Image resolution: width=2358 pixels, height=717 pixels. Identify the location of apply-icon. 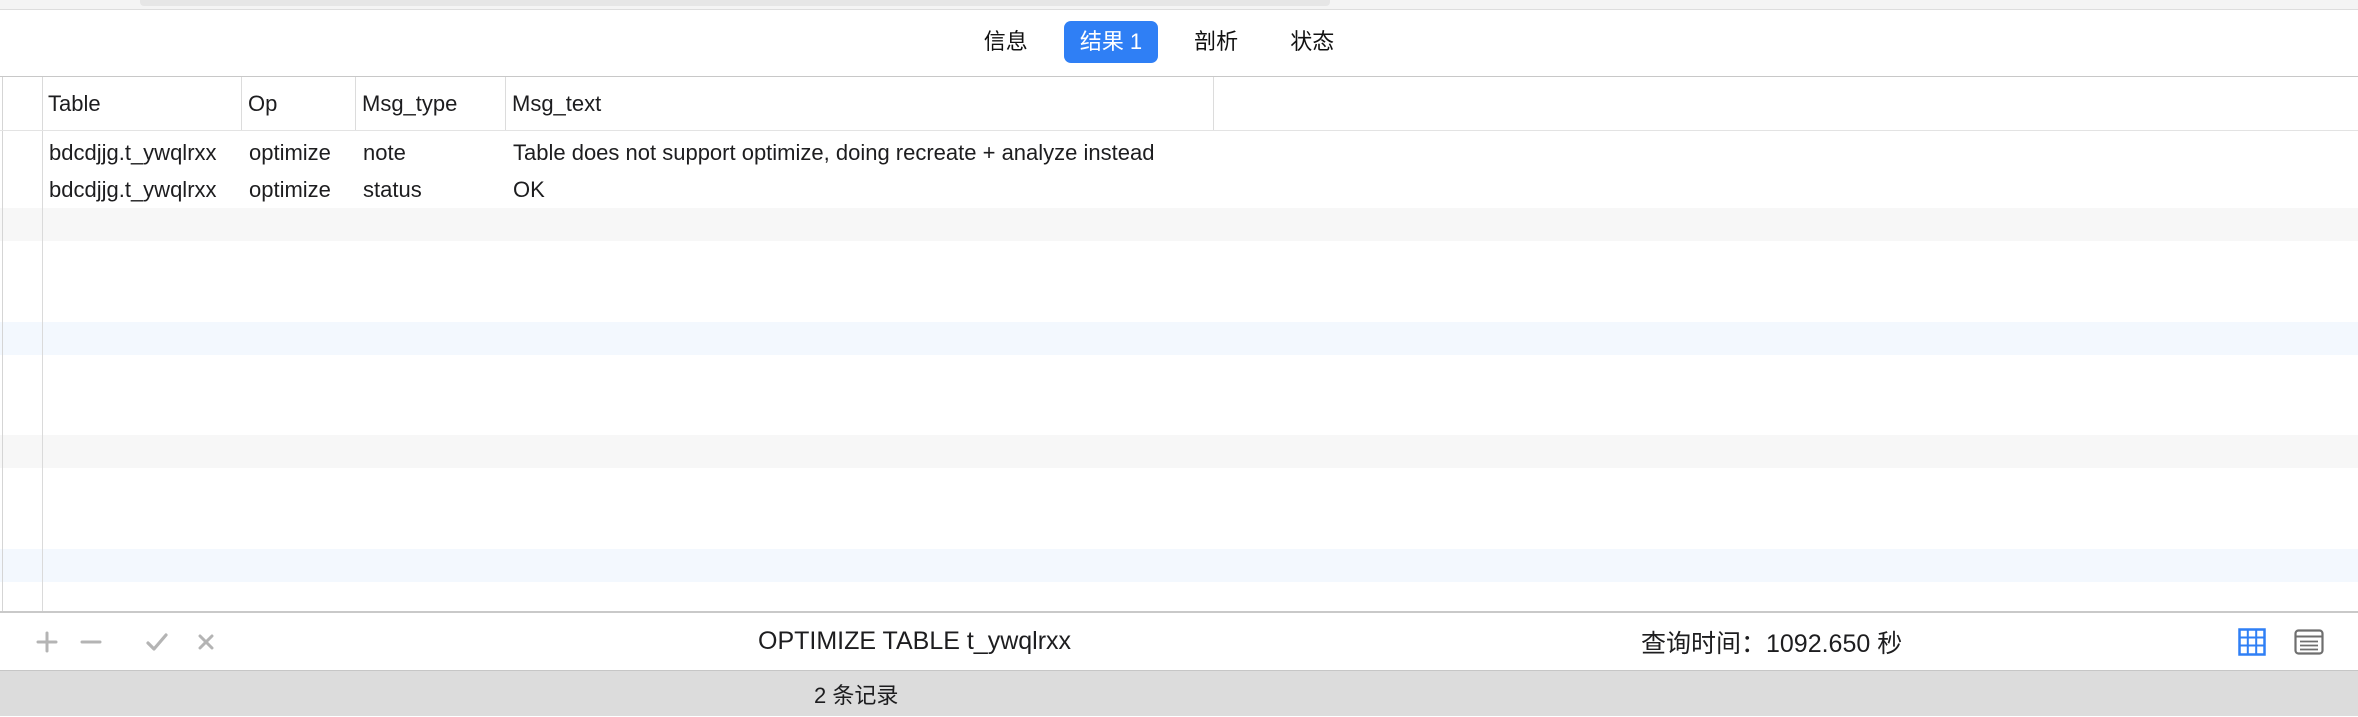
(157, 641).